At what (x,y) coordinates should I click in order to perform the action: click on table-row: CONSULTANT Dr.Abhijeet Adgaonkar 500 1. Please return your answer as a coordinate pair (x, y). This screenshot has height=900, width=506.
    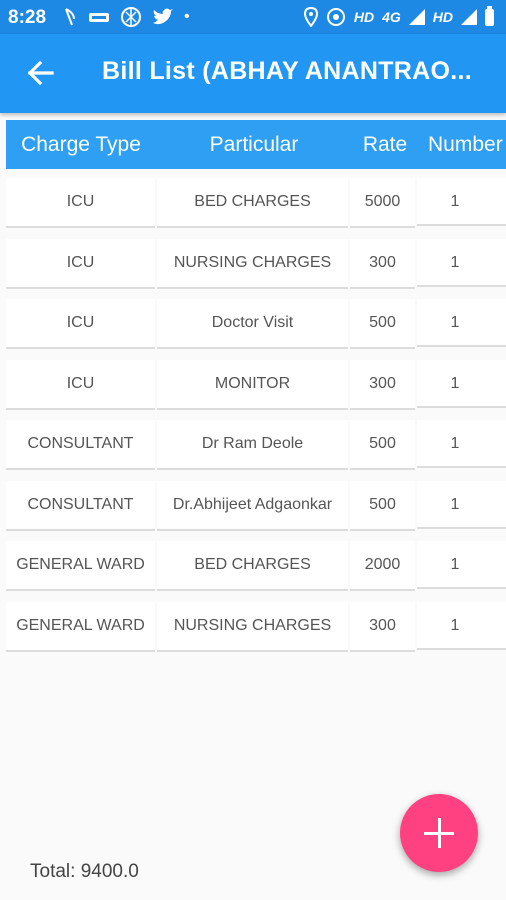
    Looking at the image, I should click on (253, 505).